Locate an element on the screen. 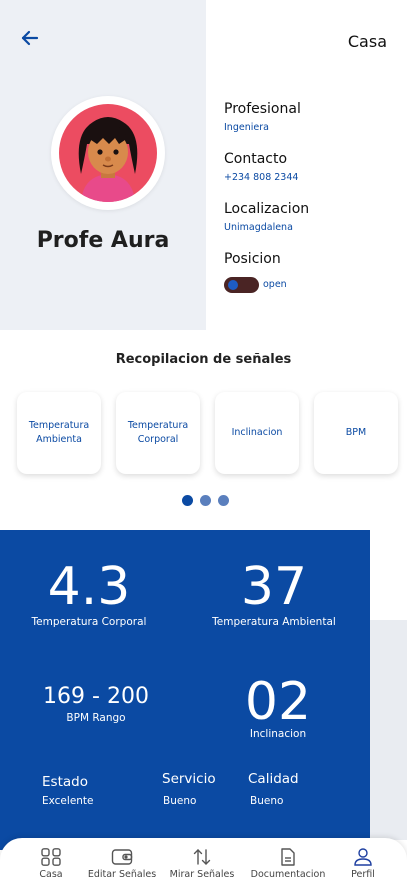 This screenshot has width=407, height=885. avatar-frame is located at coordinates (108, 153).